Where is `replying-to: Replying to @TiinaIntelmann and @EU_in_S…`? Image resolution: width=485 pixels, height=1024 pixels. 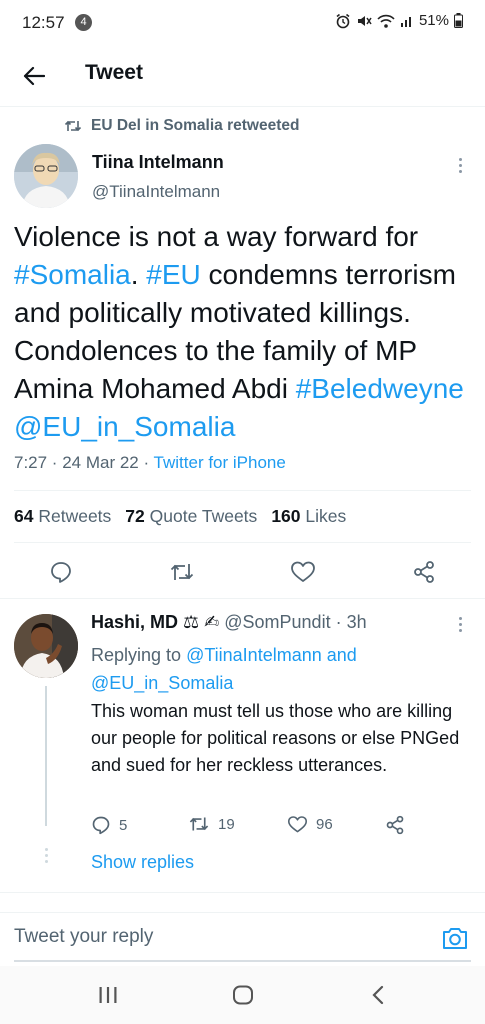 replying-to: Replying to @TiinaIntelmann and @EU_in_S… is located at coordinates (271, 669).